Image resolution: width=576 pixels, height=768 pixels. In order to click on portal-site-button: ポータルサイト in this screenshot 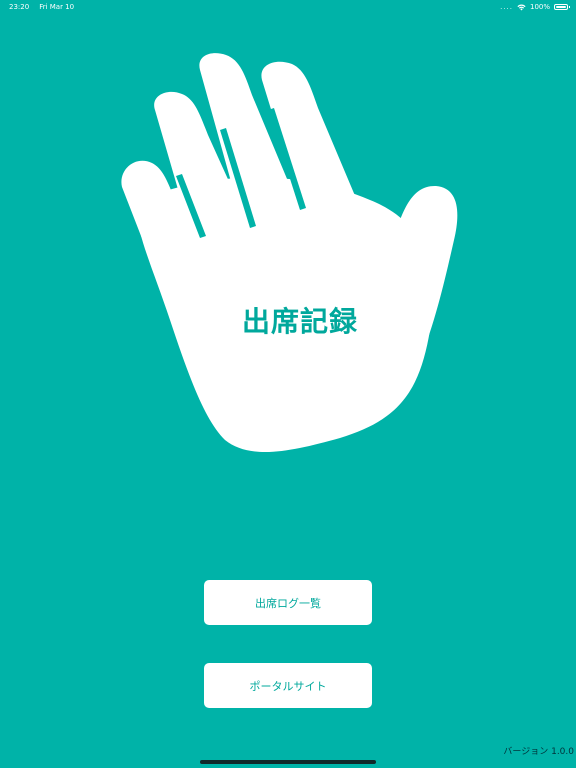, I will do `click(288, 685)`.